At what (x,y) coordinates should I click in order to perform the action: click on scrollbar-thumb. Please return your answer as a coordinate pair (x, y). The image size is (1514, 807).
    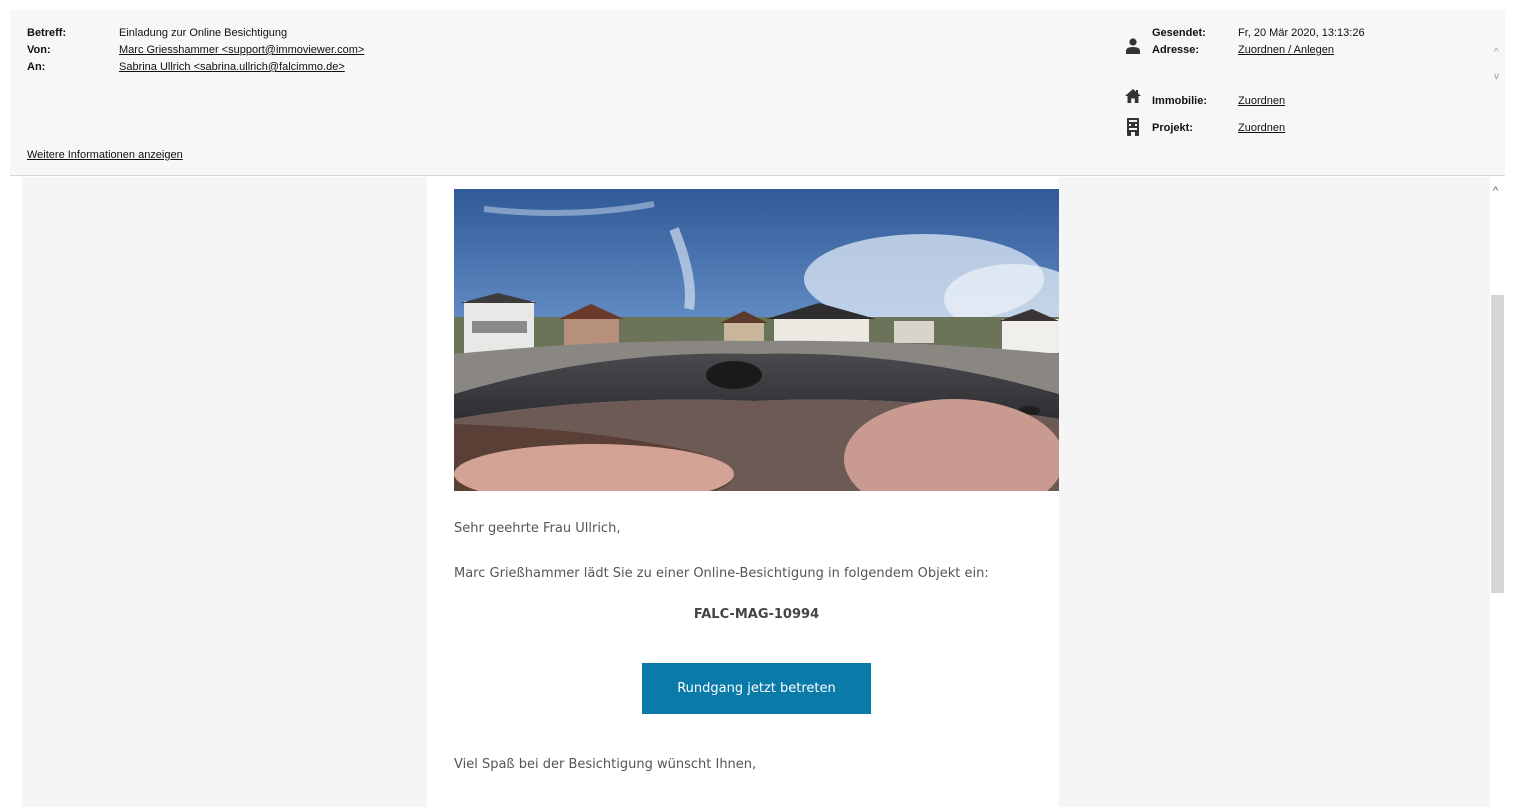
    Looking at the image, I should click on (1497, 444).